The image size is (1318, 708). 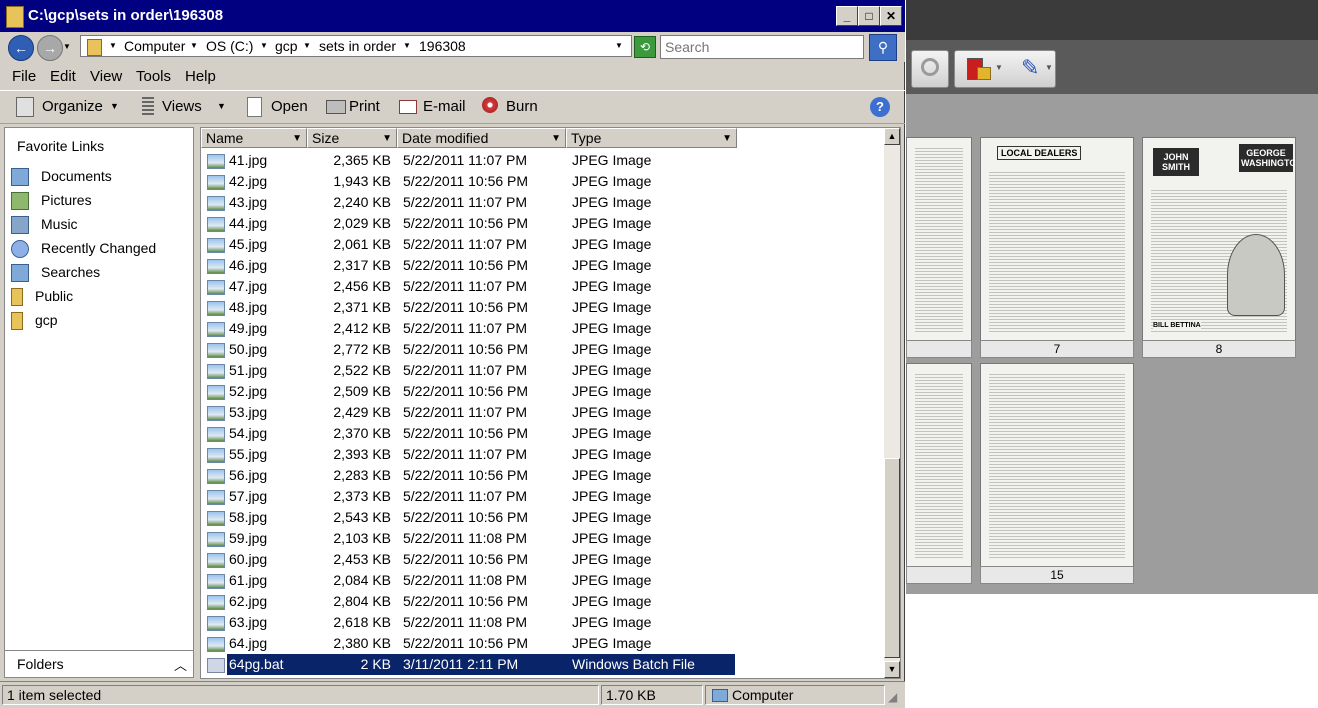 I want to click on menu-help: Help, so click(x=200, y=76).